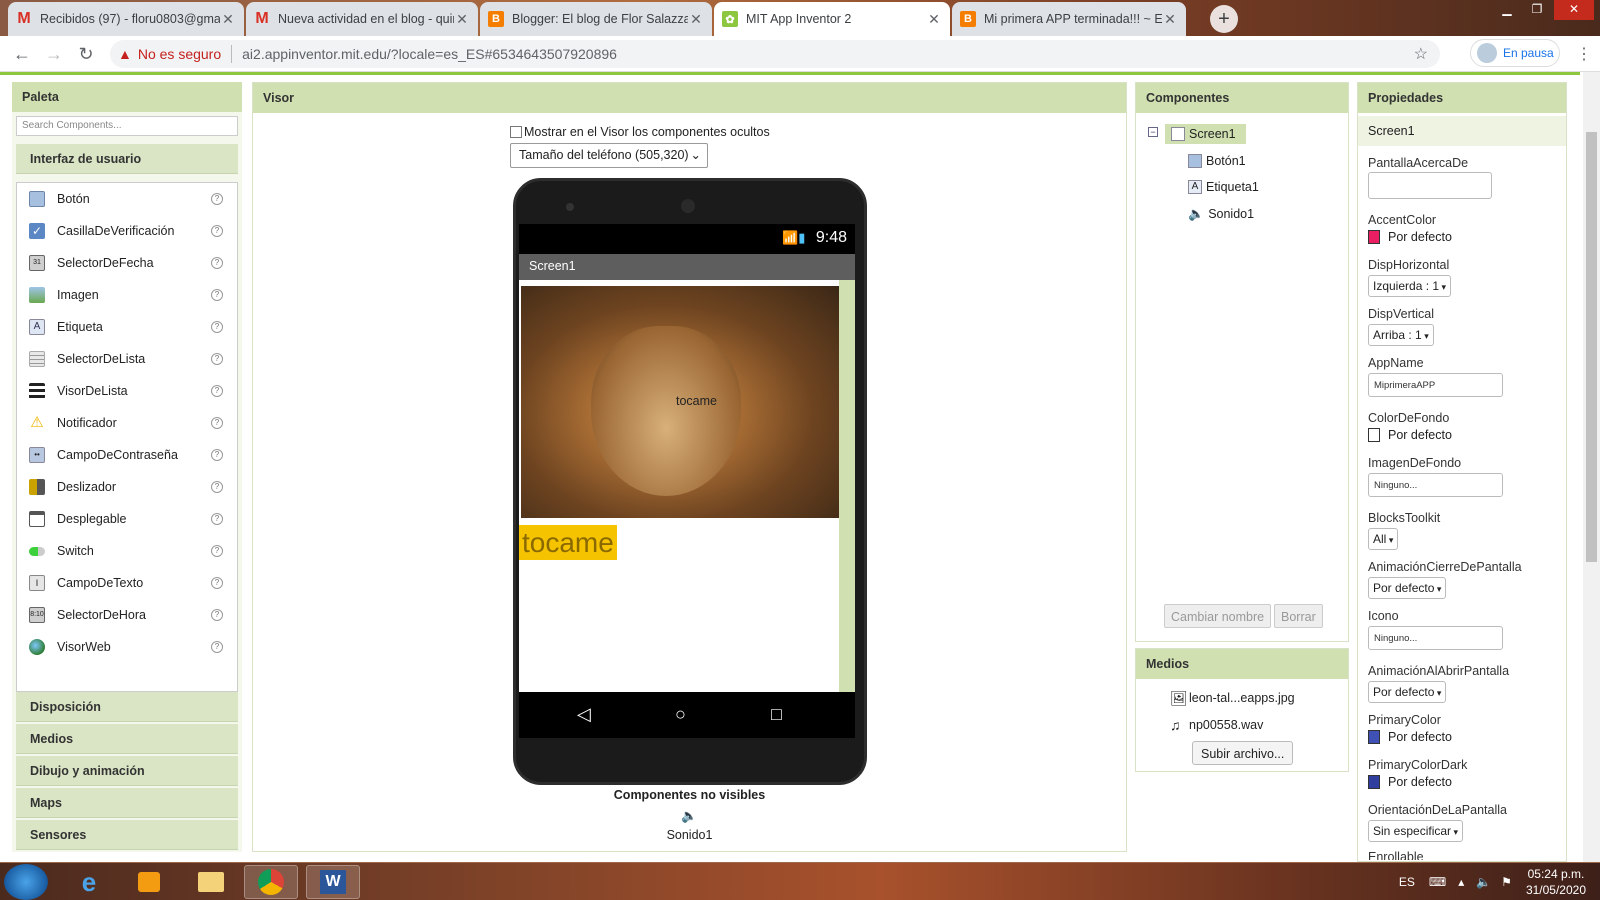 The width and height of the screenshot is (1600, 900). I want to click on tree-item-sound1: 🔈 Sonido1, so click(1221, 214).